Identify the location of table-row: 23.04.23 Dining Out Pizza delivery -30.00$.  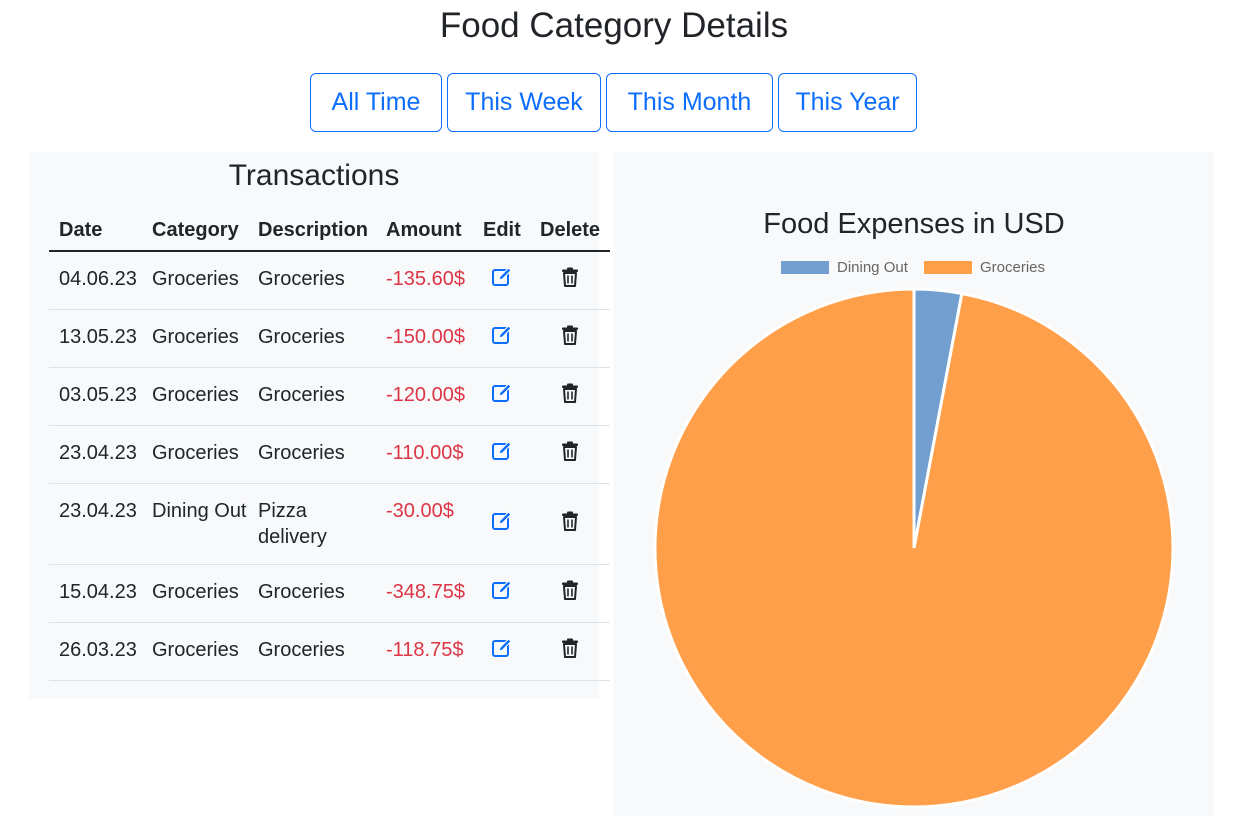
(329, 524).